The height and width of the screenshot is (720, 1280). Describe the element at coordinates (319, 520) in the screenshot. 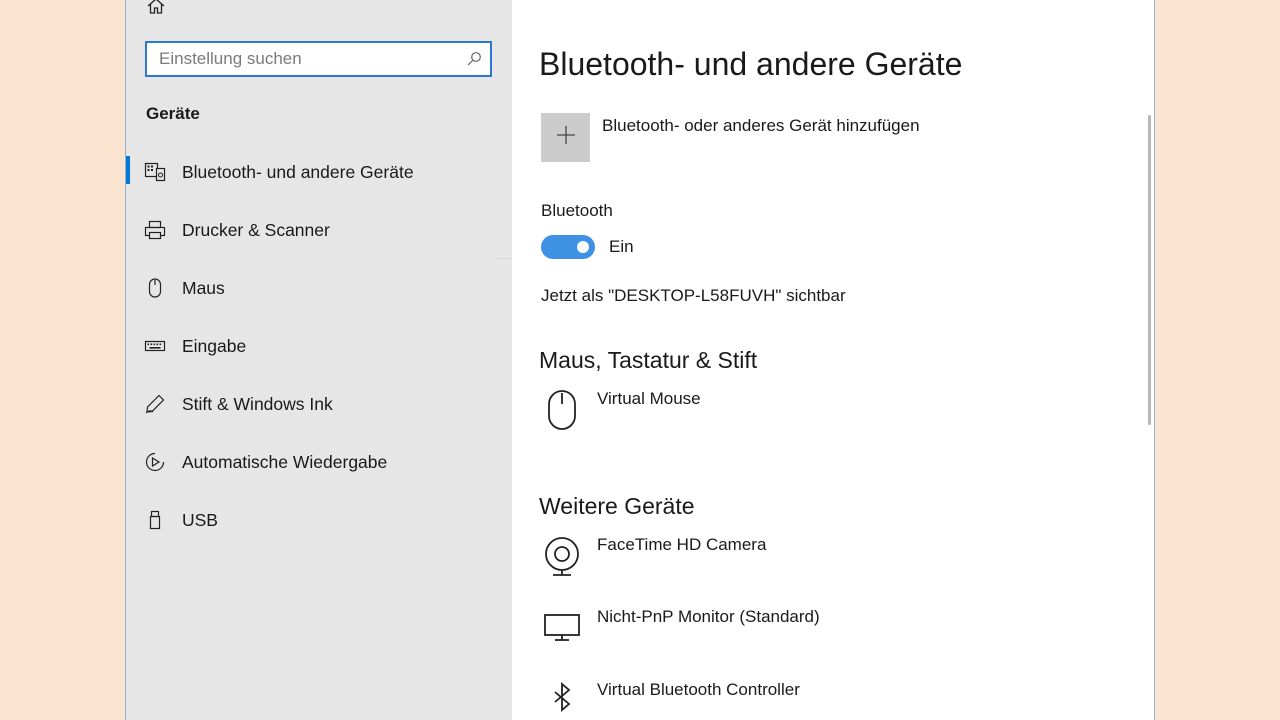

I see `sidebar-item-usb: USB` at that location.